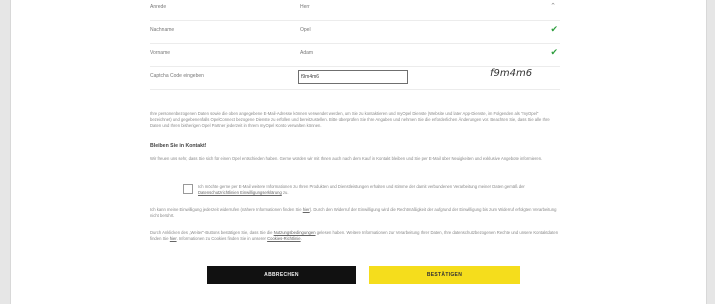  What do you see at coordinates (305, 7) in the screenshot?
I see `salutation-select: Herr` at bounding box center [305, 7].